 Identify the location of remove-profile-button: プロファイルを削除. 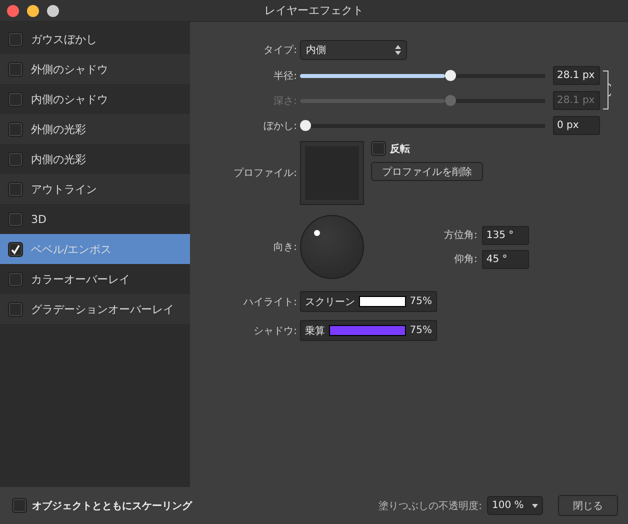
(427, 171).